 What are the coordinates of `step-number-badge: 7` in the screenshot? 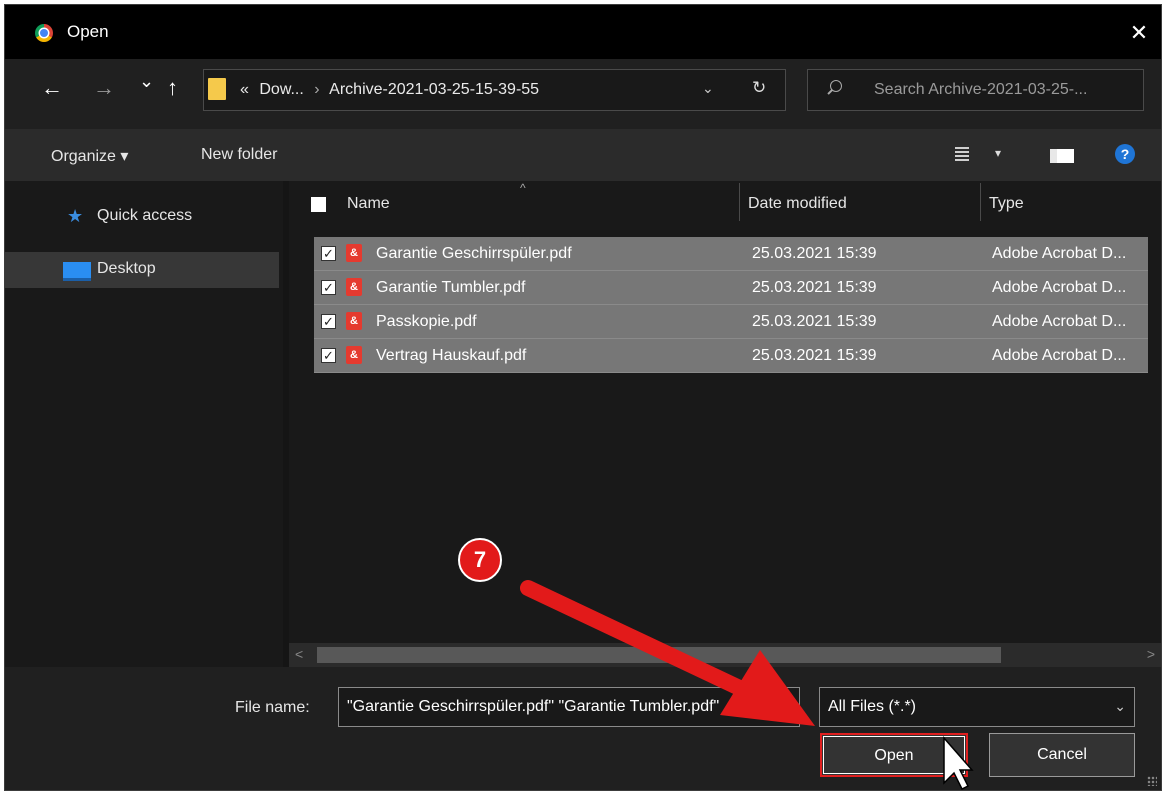 It's located at (480, 560).